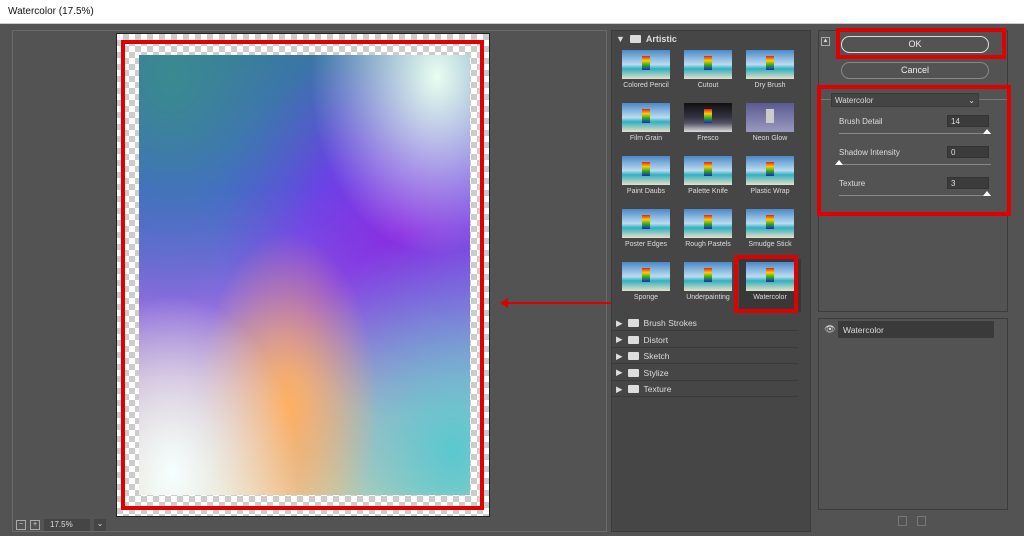 Image resolution: width=1024 pixels, height=536 pixels. I want to click on filter-label: Poster Edges, so click(646, 244).